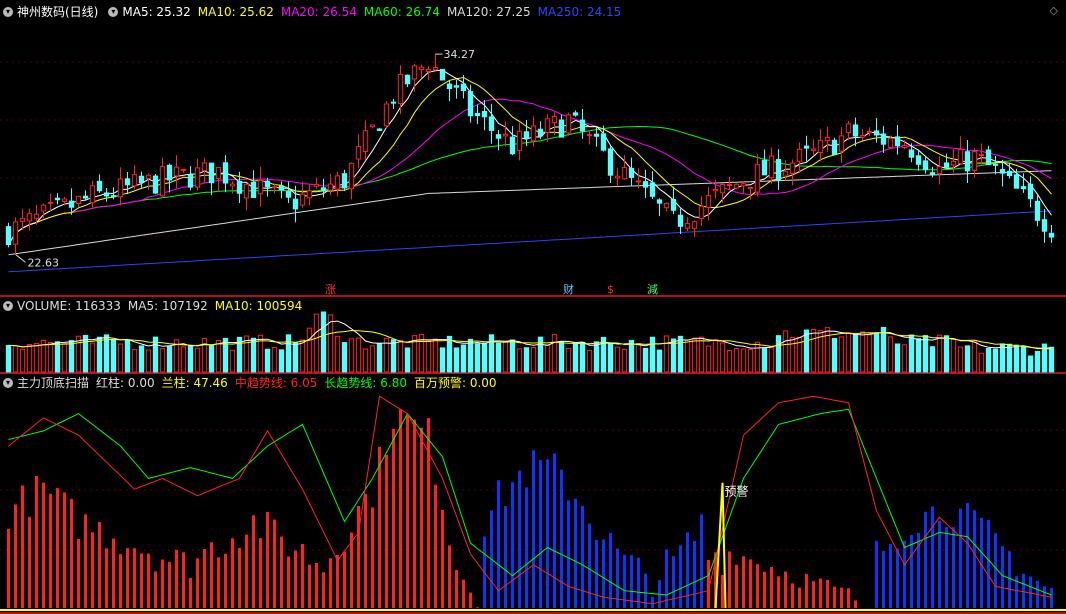 The height and width of the screenshot is (614, 1066). I want to click on ma-value: MA60: 26.74, so click(401, 11).